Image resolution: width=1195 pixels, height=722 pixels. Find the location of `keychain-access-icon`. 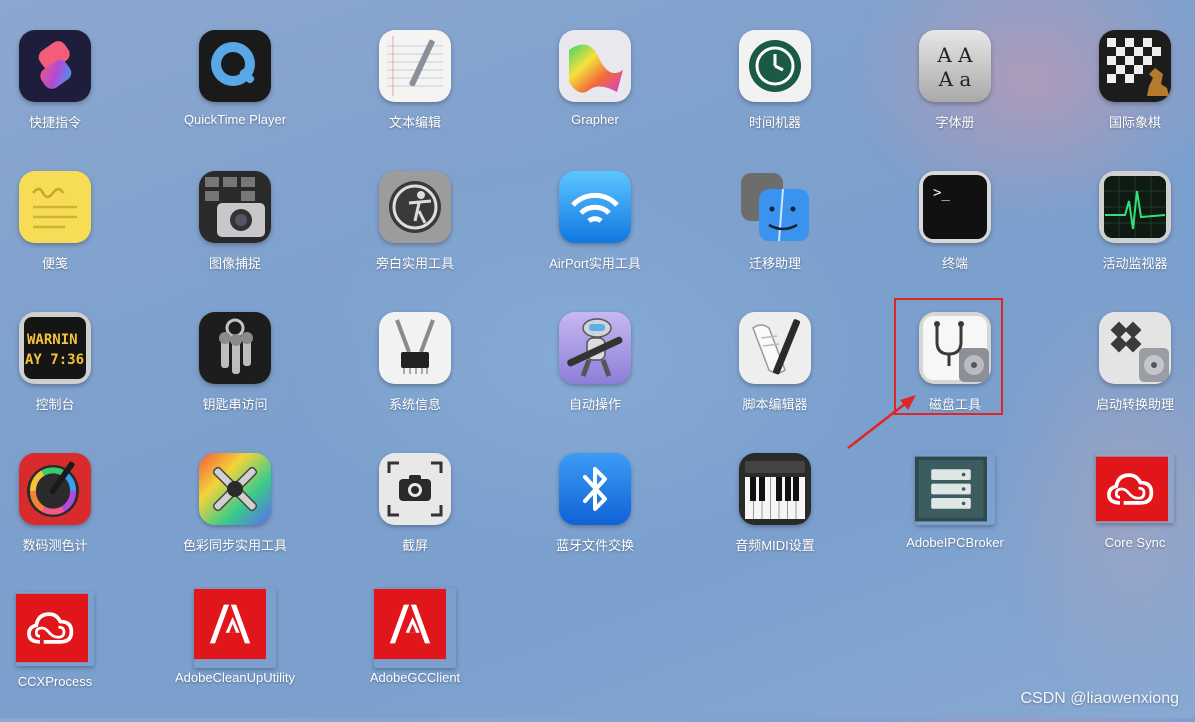

keychain-access-icon is located at coordinates (235, 348).